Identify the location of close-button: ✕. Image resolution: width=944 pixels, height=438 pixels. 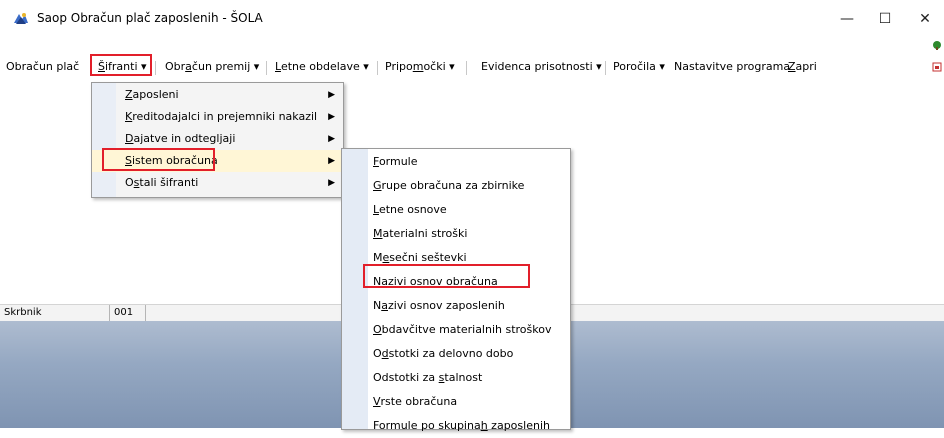
(925, 19).